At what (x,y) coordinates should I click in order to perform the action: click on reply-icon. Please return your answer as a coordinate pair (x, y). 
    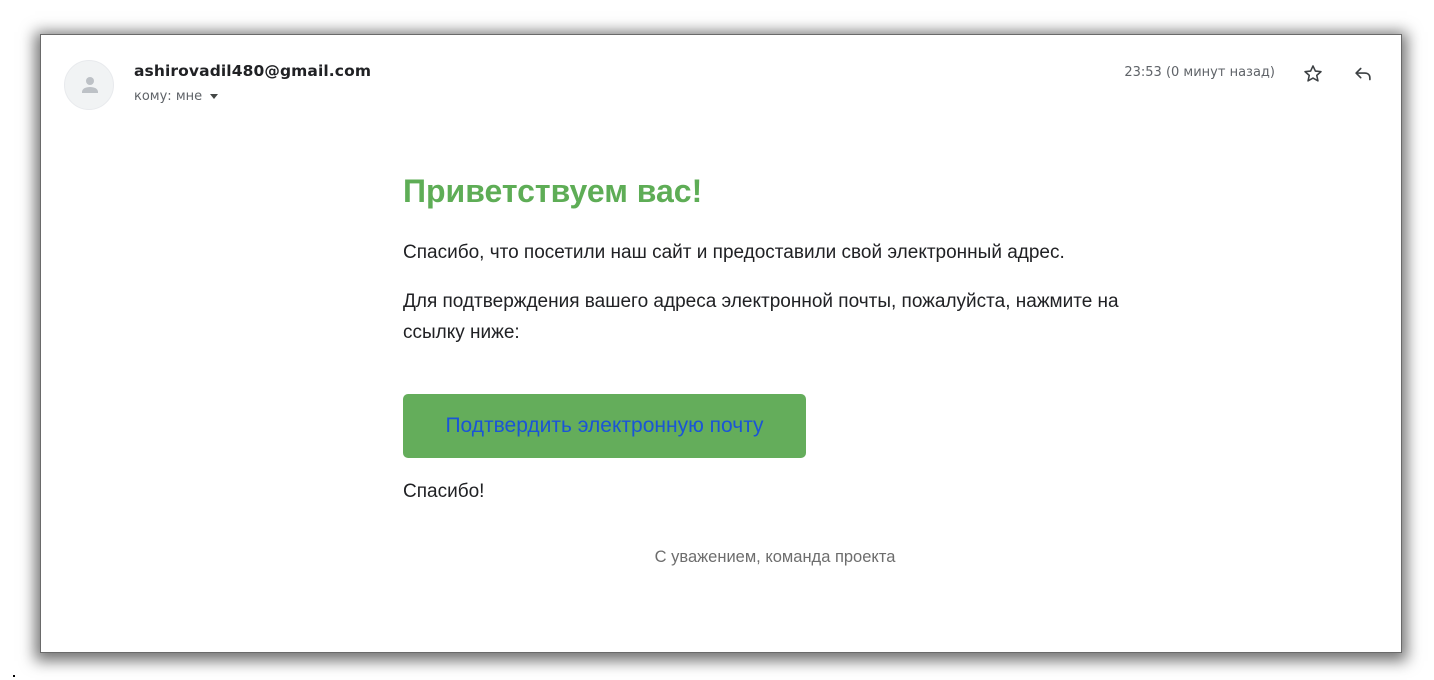
    Looking at the image, I should click on (1363, 74).